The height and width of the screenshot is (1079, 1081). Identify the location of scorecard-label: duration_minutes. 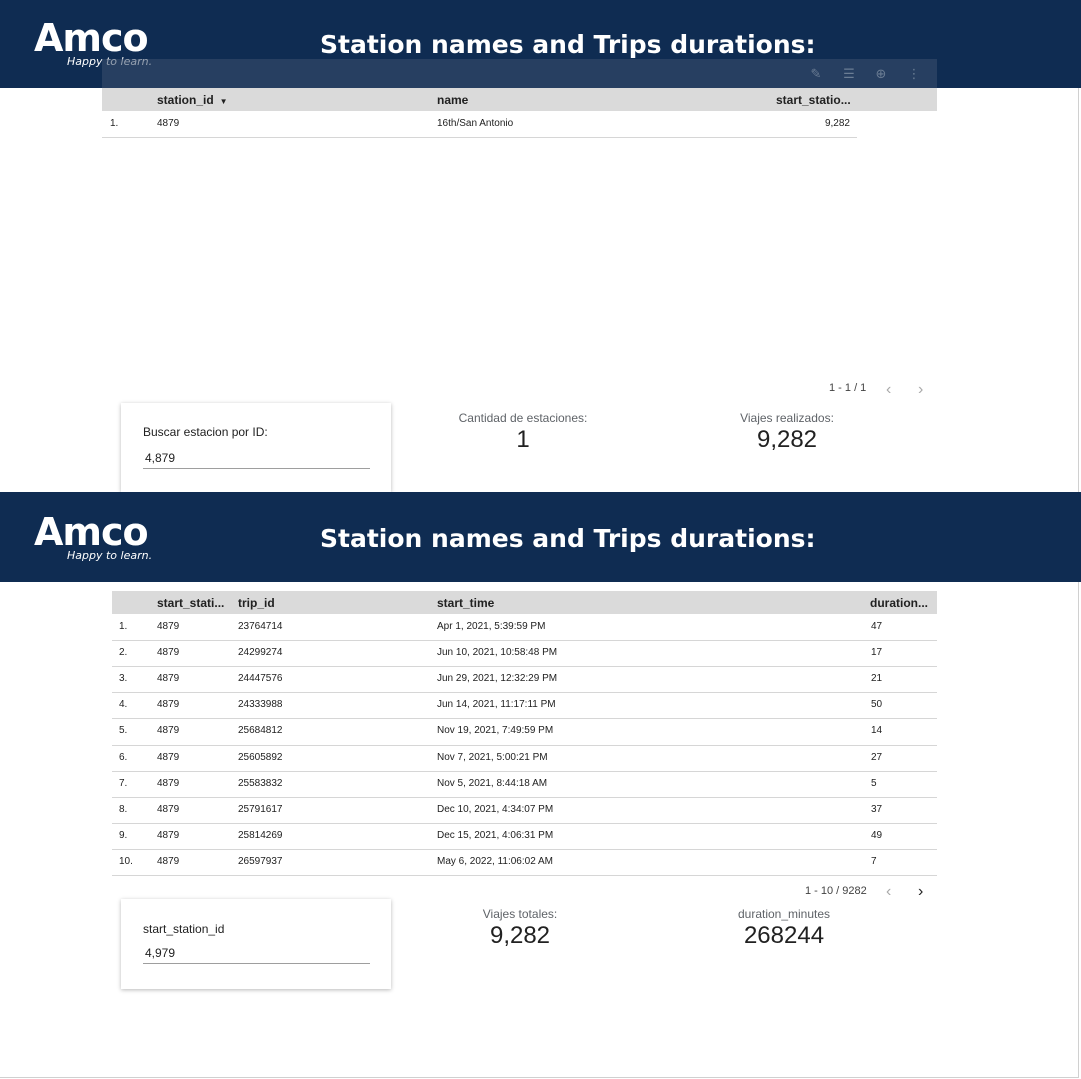
(784, 914).